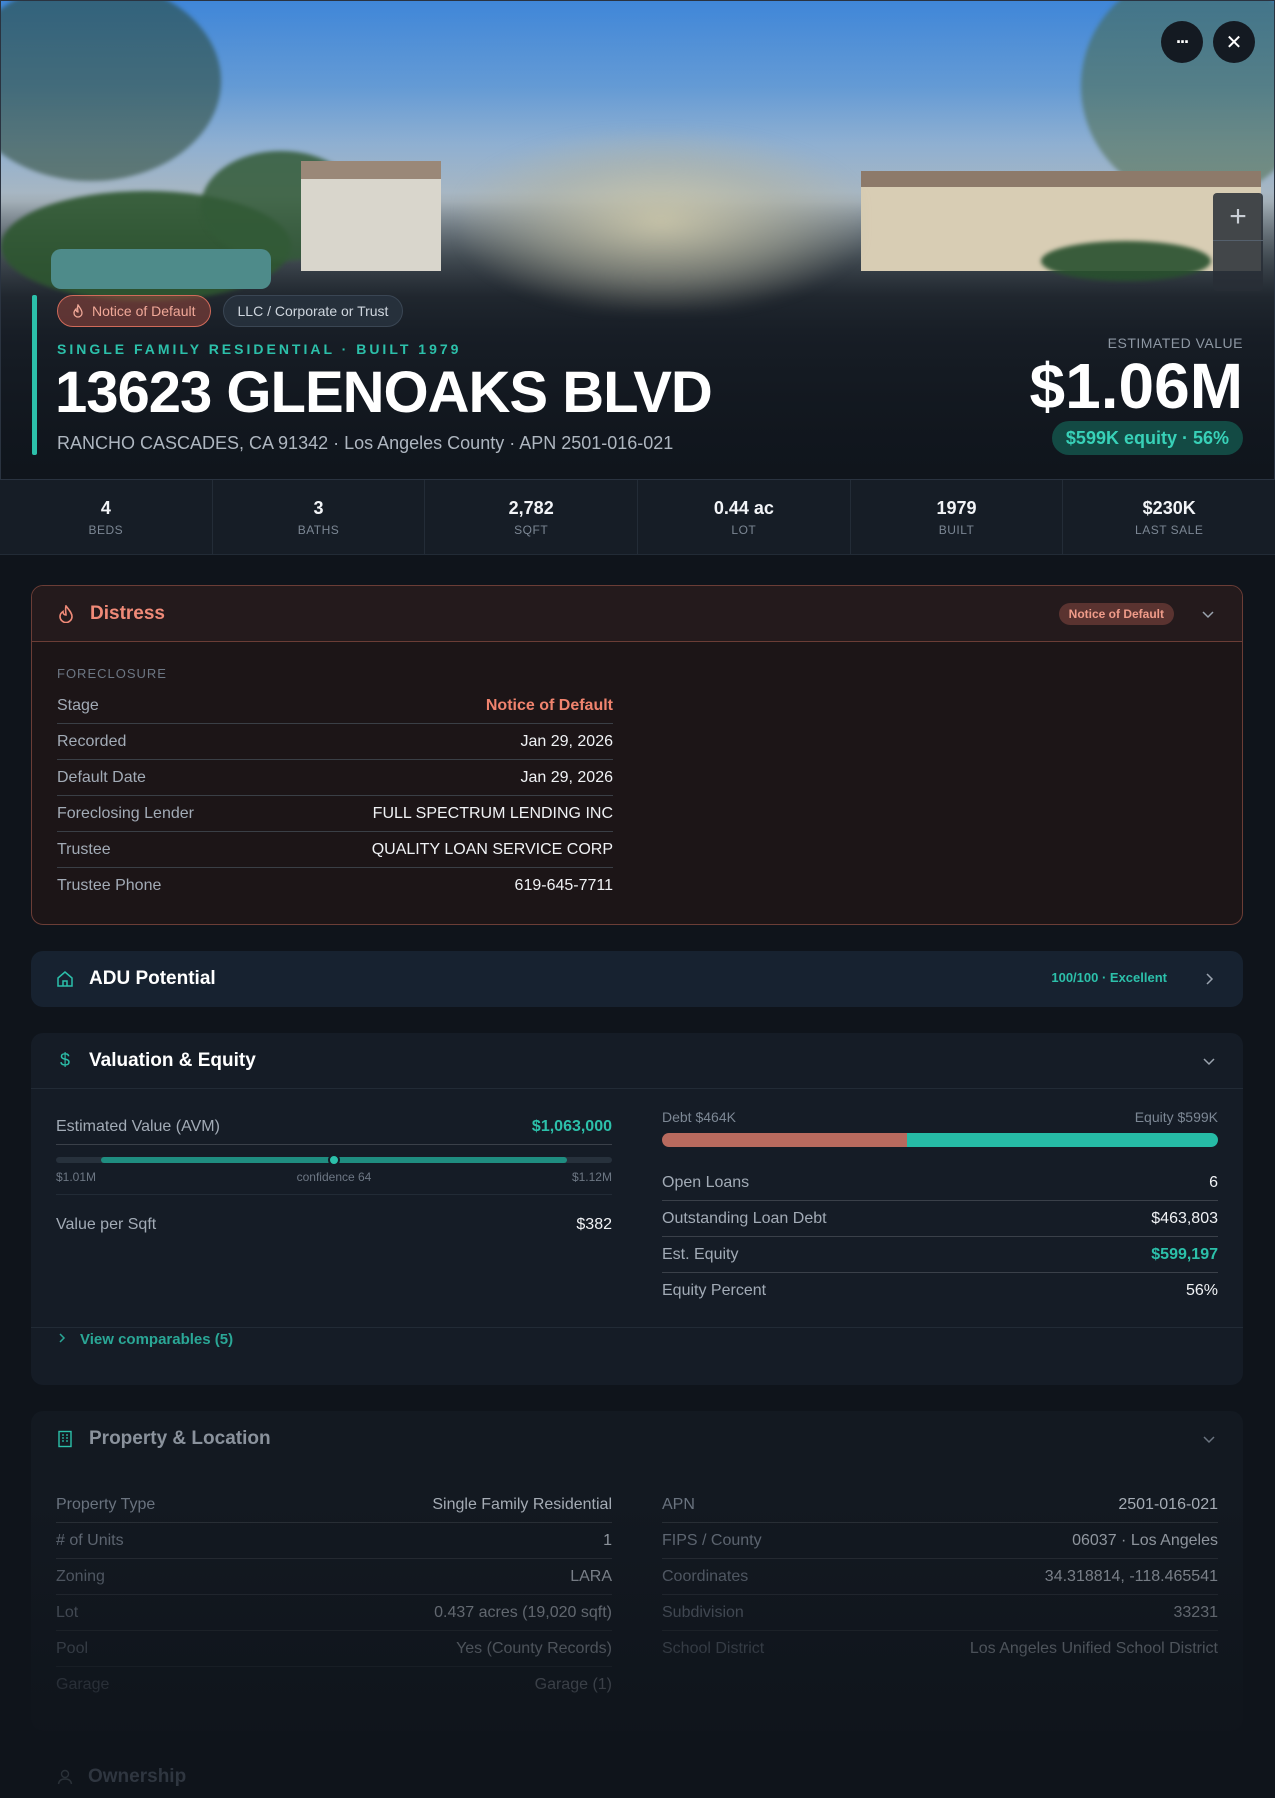  What do you see at coordinates (64, 1060) in the screenshot?
I see `dollar-icon: $` at bounding box center [64, 1060].